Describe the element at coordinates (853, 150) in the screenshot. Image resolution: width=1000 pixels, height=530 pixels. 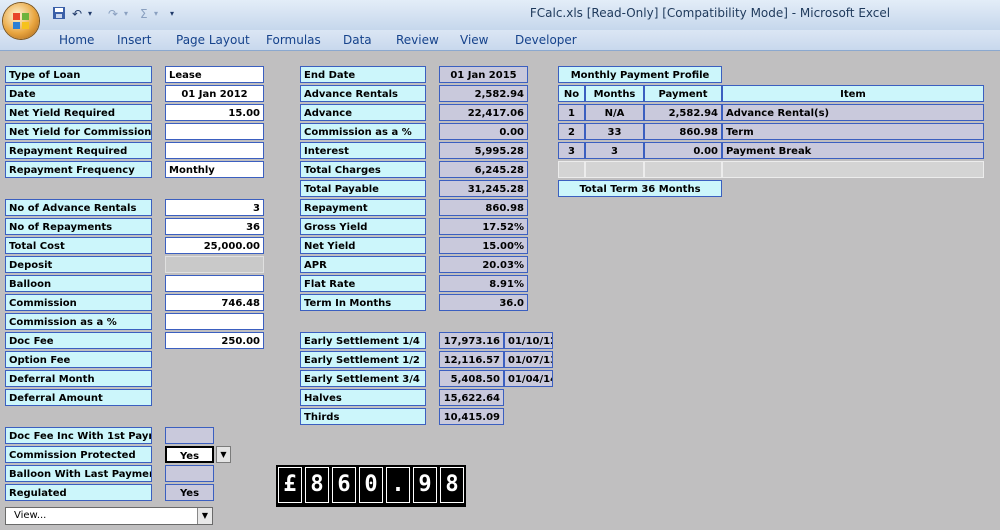
I see `profile-row-item: Payment Break` at that location.